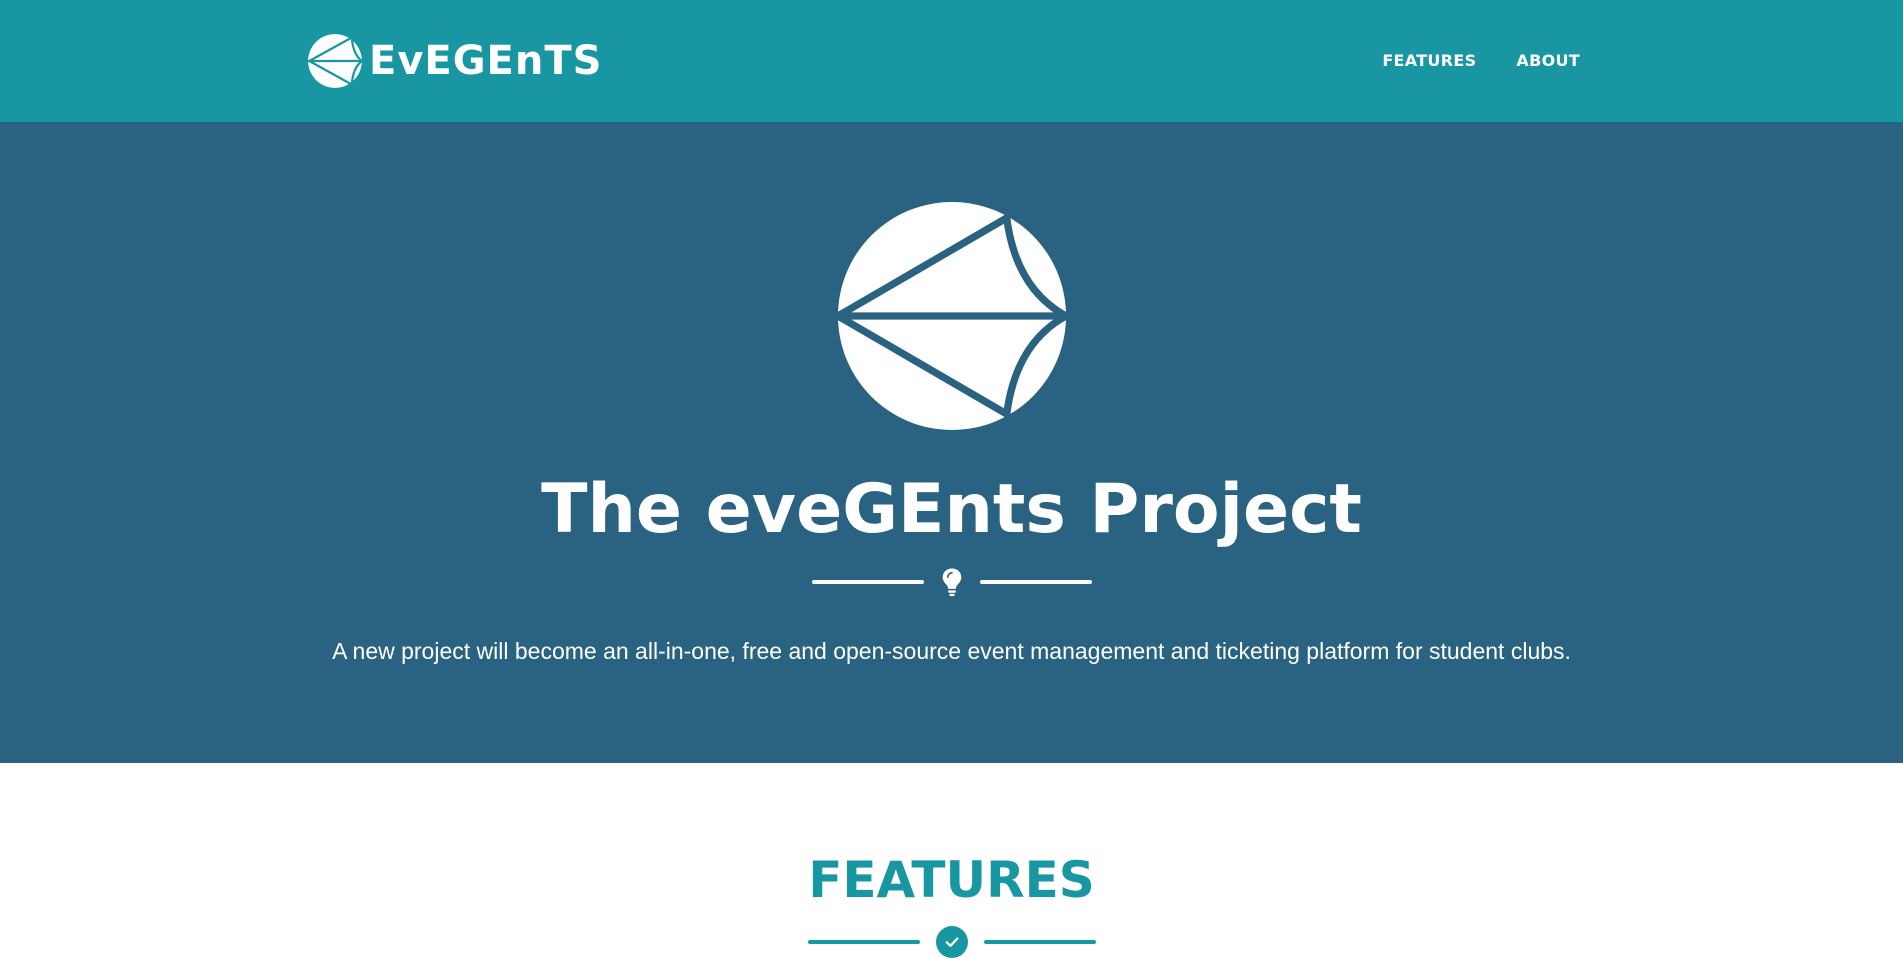 This screenshot has width=1903, height=958. What do you see at coordinates (952, 316) in the screenshot?
I see `hero-logo-icon` at bounding box center [952, 316].